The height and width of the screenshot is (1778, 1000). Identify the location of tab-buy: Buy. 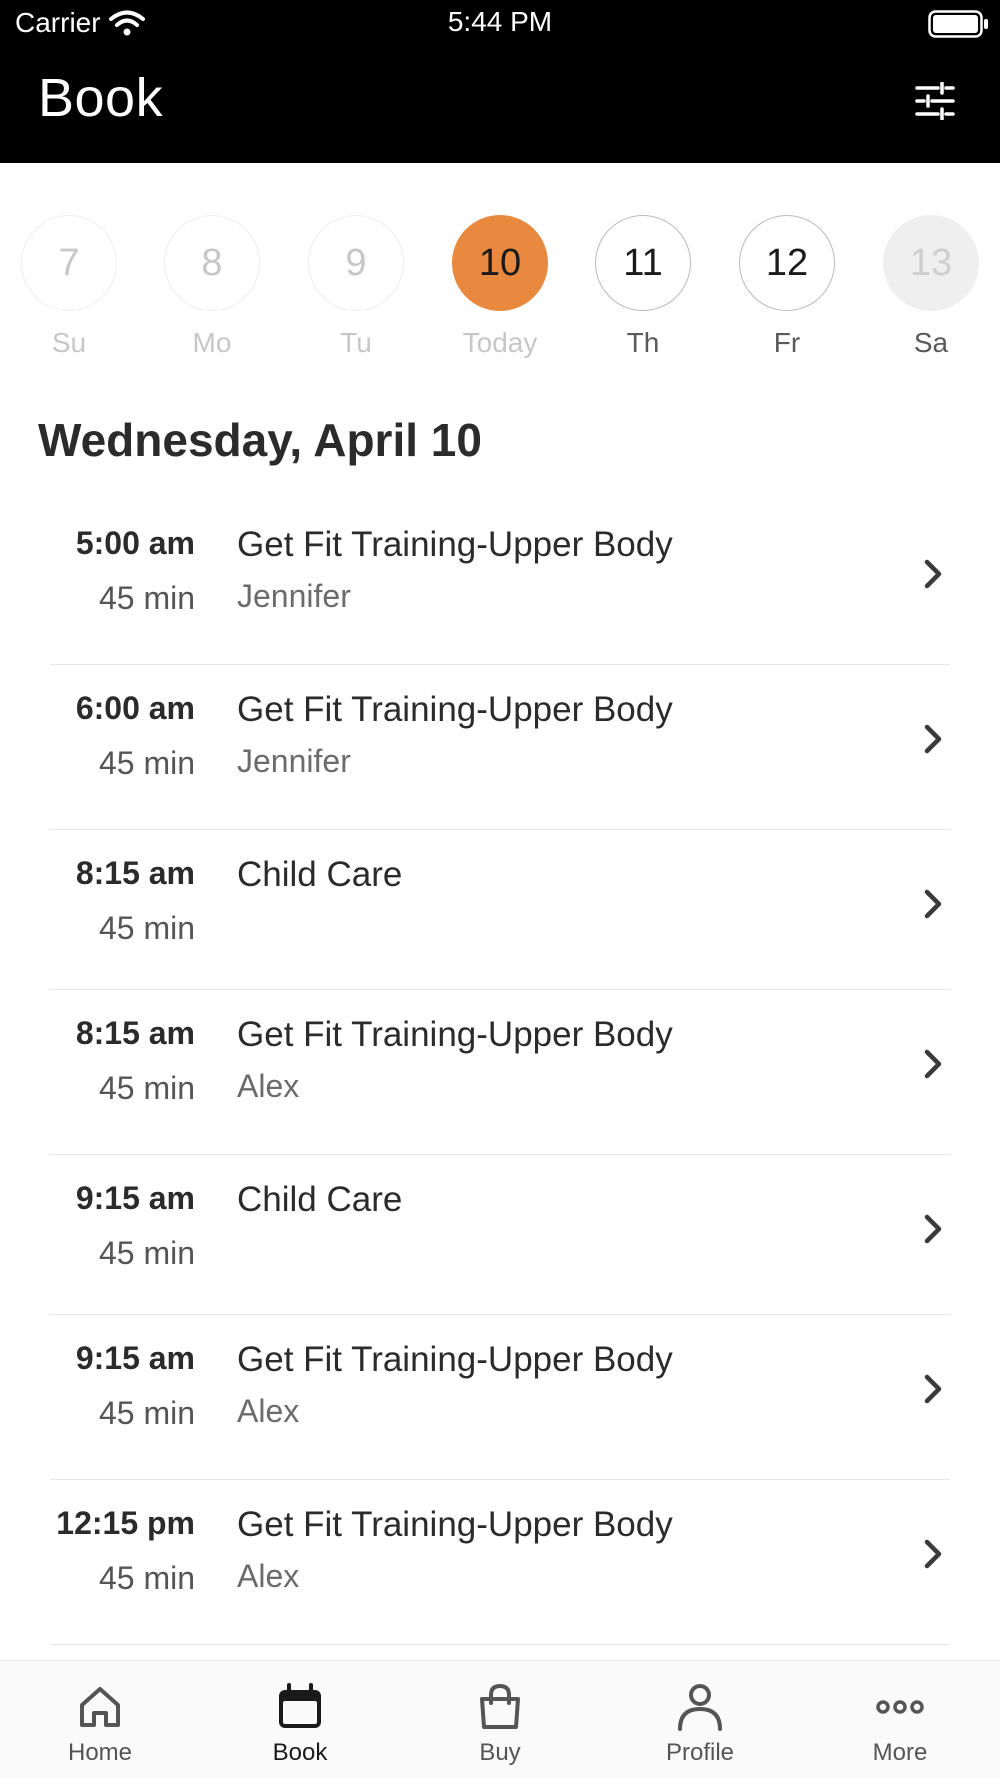
(500, 1719).